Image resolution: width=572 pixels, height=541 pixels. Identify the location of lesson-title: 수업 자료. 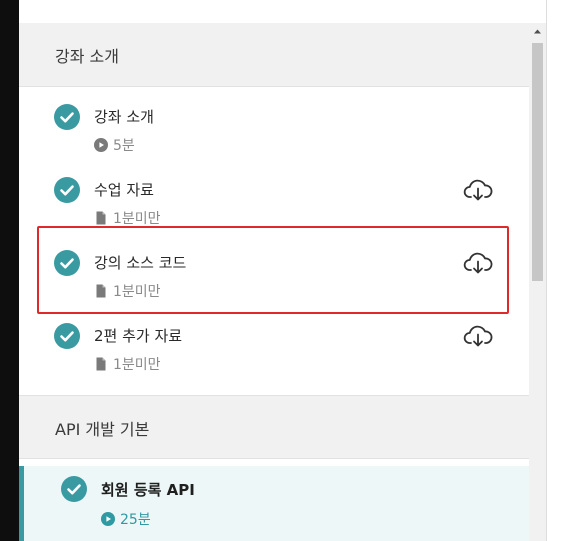
(124, 190).